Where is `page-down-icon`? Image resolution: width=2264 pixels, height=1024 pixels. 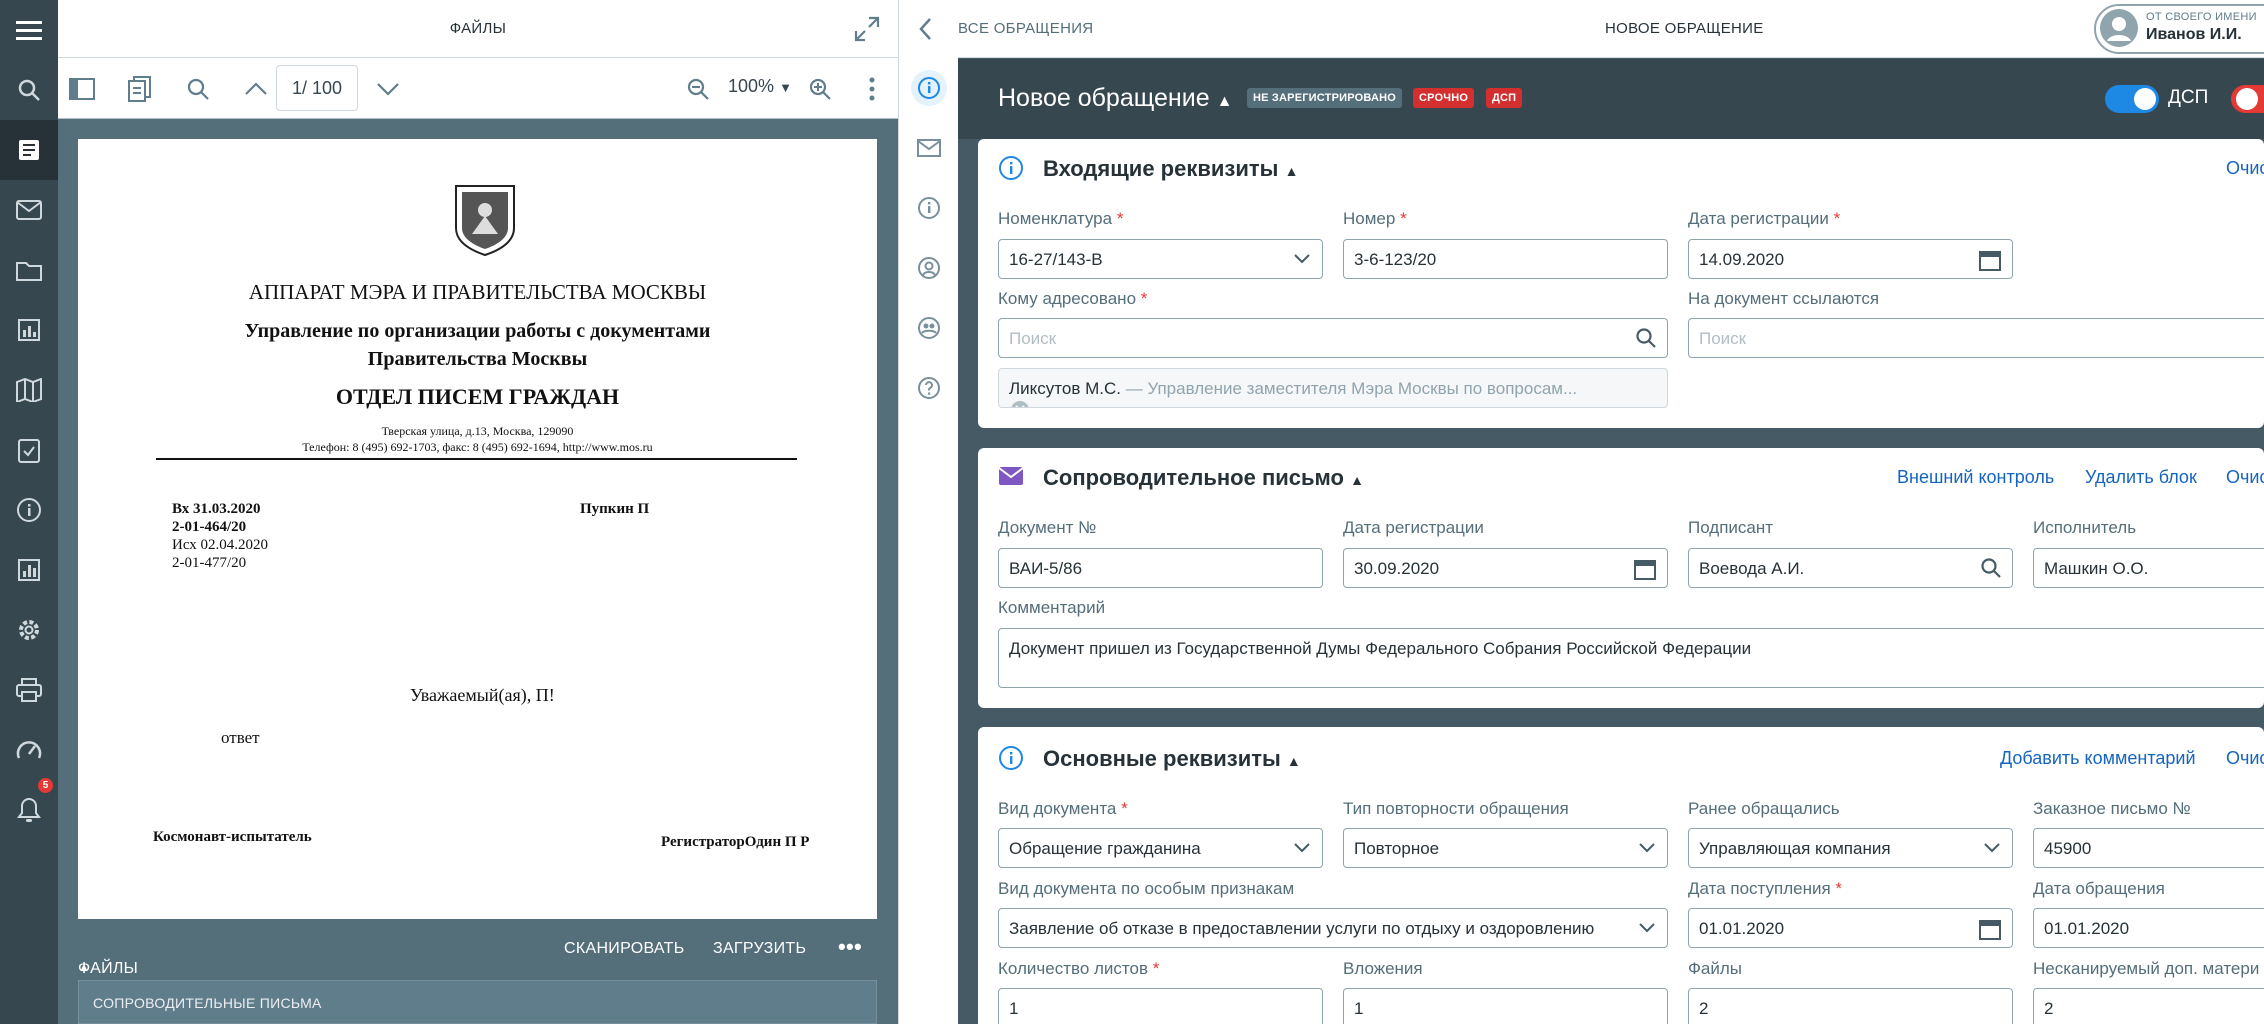
page-down-icon is located at coordinates (388, 89).